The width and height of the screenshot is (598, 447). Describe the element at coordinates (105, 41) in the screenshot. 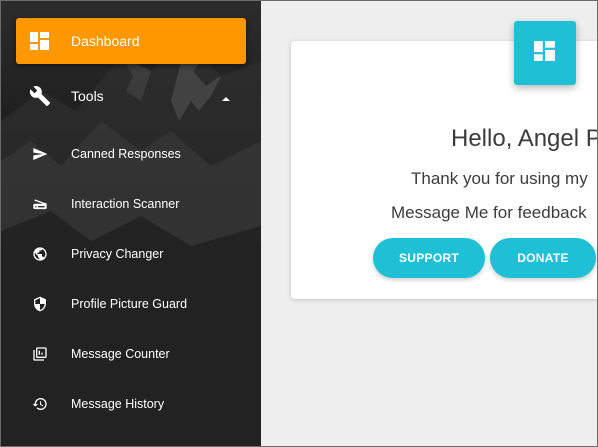

I see `sidebar-item-label: Dashboard` at that location.